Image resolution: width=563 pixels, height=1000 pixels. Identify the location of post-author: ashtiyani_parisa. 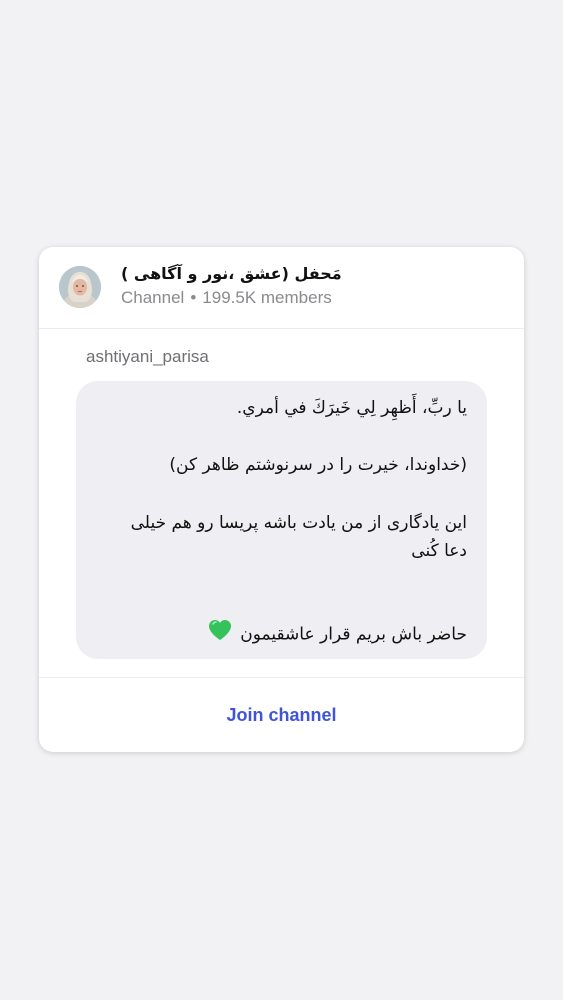
(147, 357).